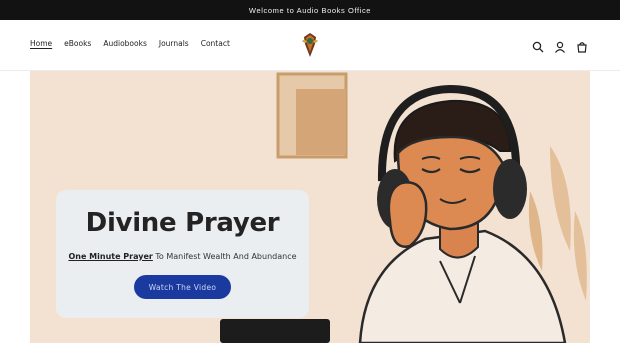  Describe the element at coordinates (182, 287) in the screenshot. I see `watch-video-button: Watch The Video` at that location.